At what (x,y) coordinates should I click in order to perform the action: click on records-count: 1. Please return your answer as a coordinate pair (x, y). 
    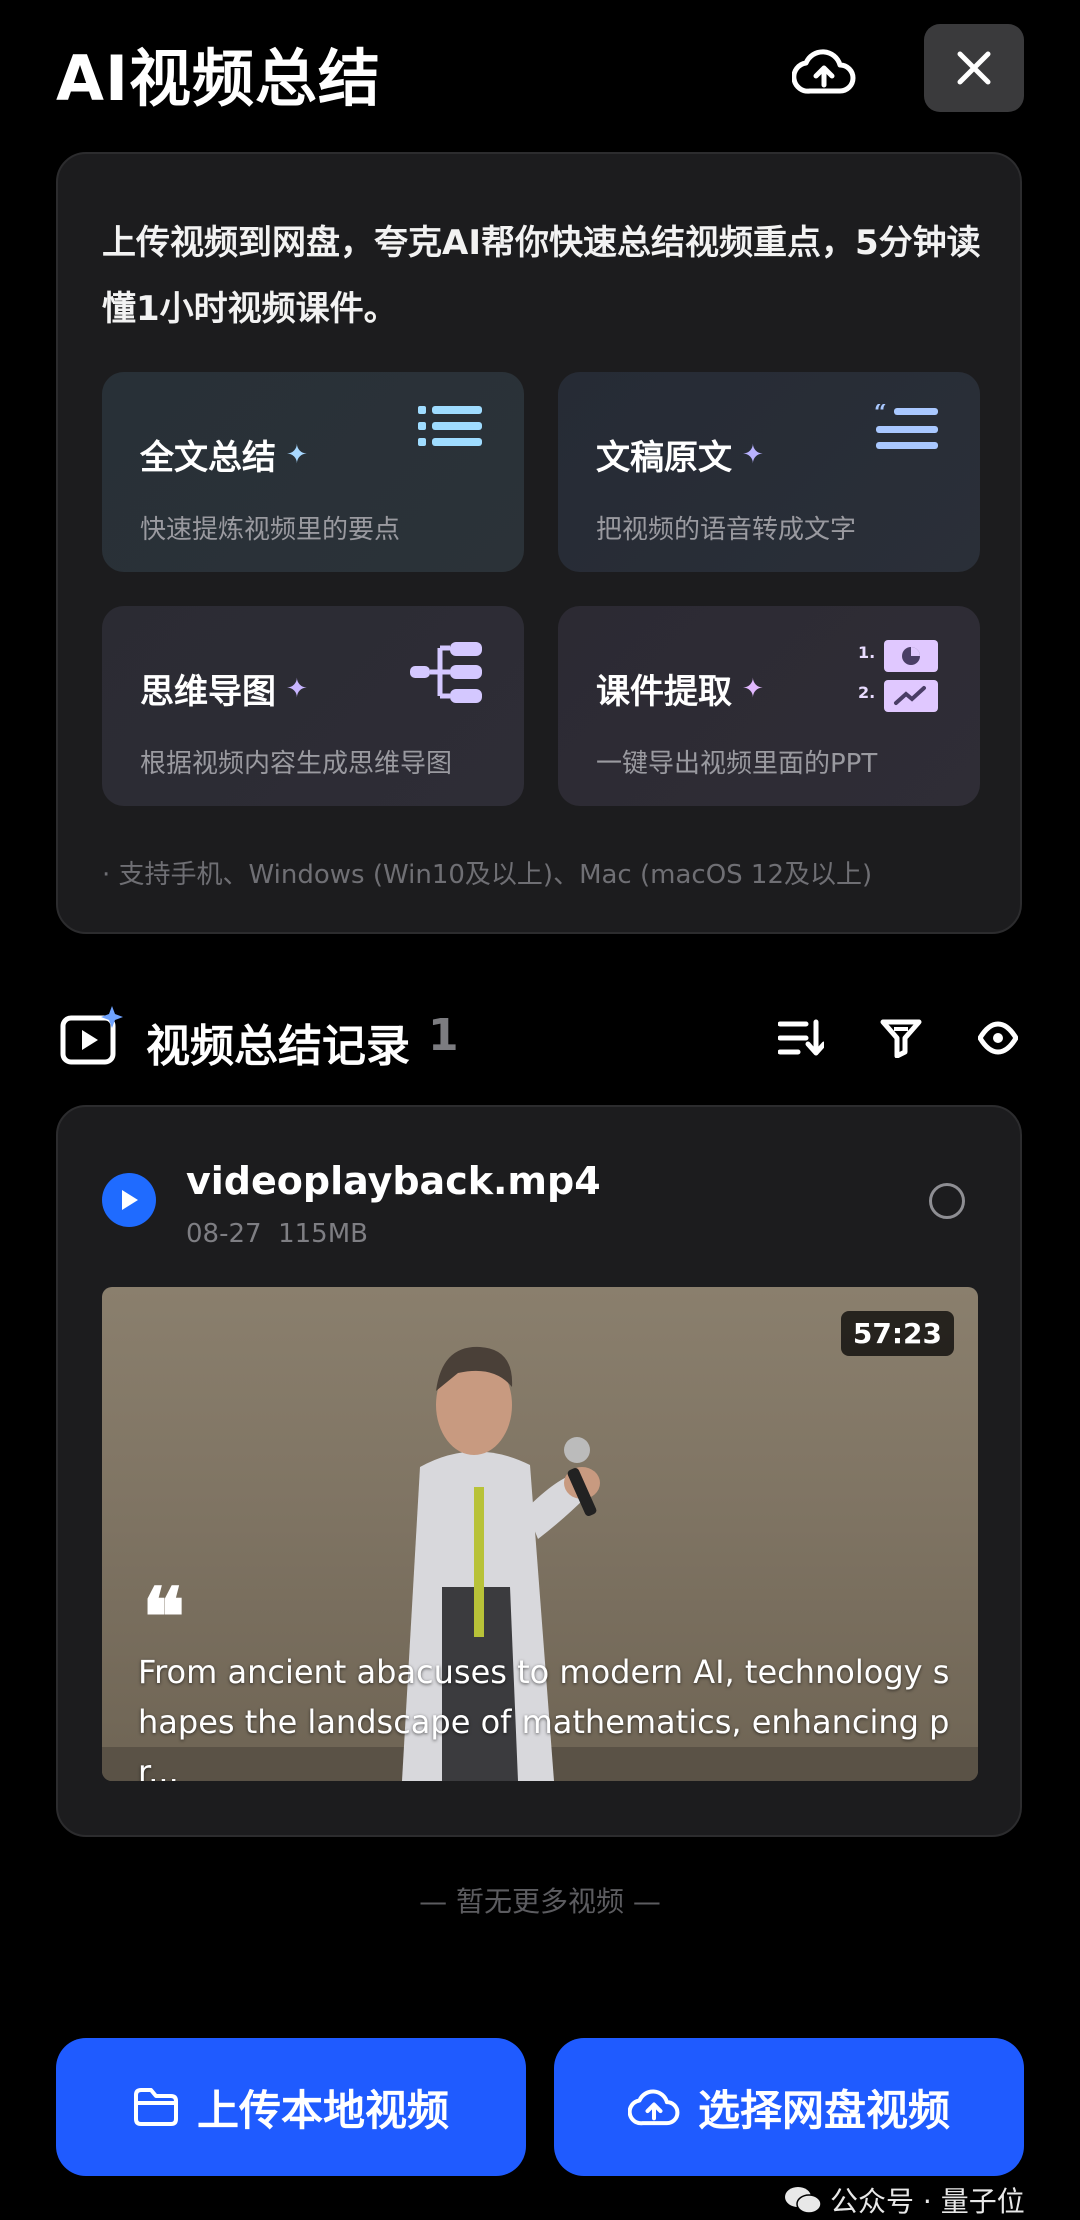
    Looking at the image, I should click on (443, 1035).